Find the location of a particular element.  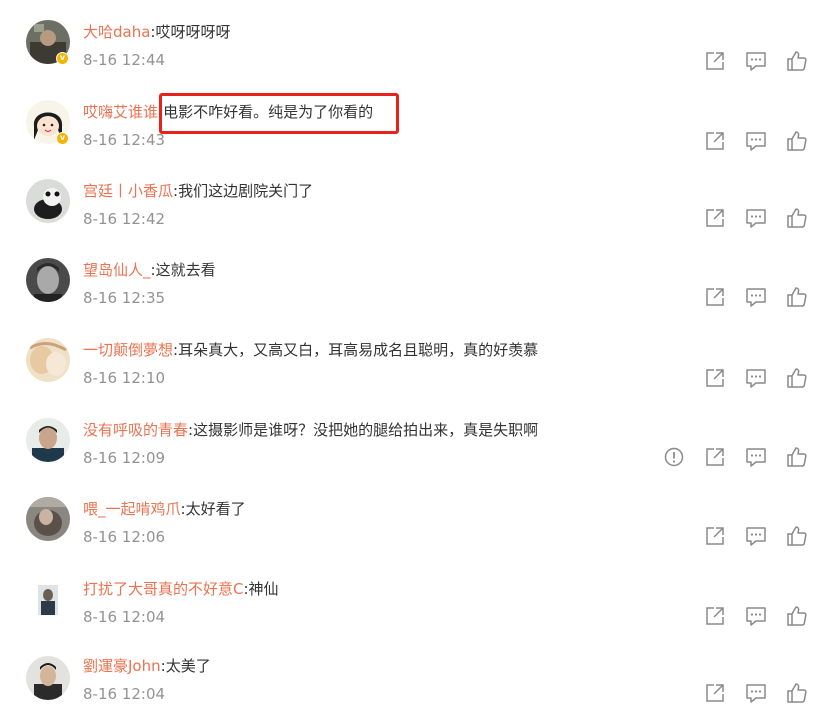

comment-username: 望岛仙人_ is located at coordinates (117, 270).